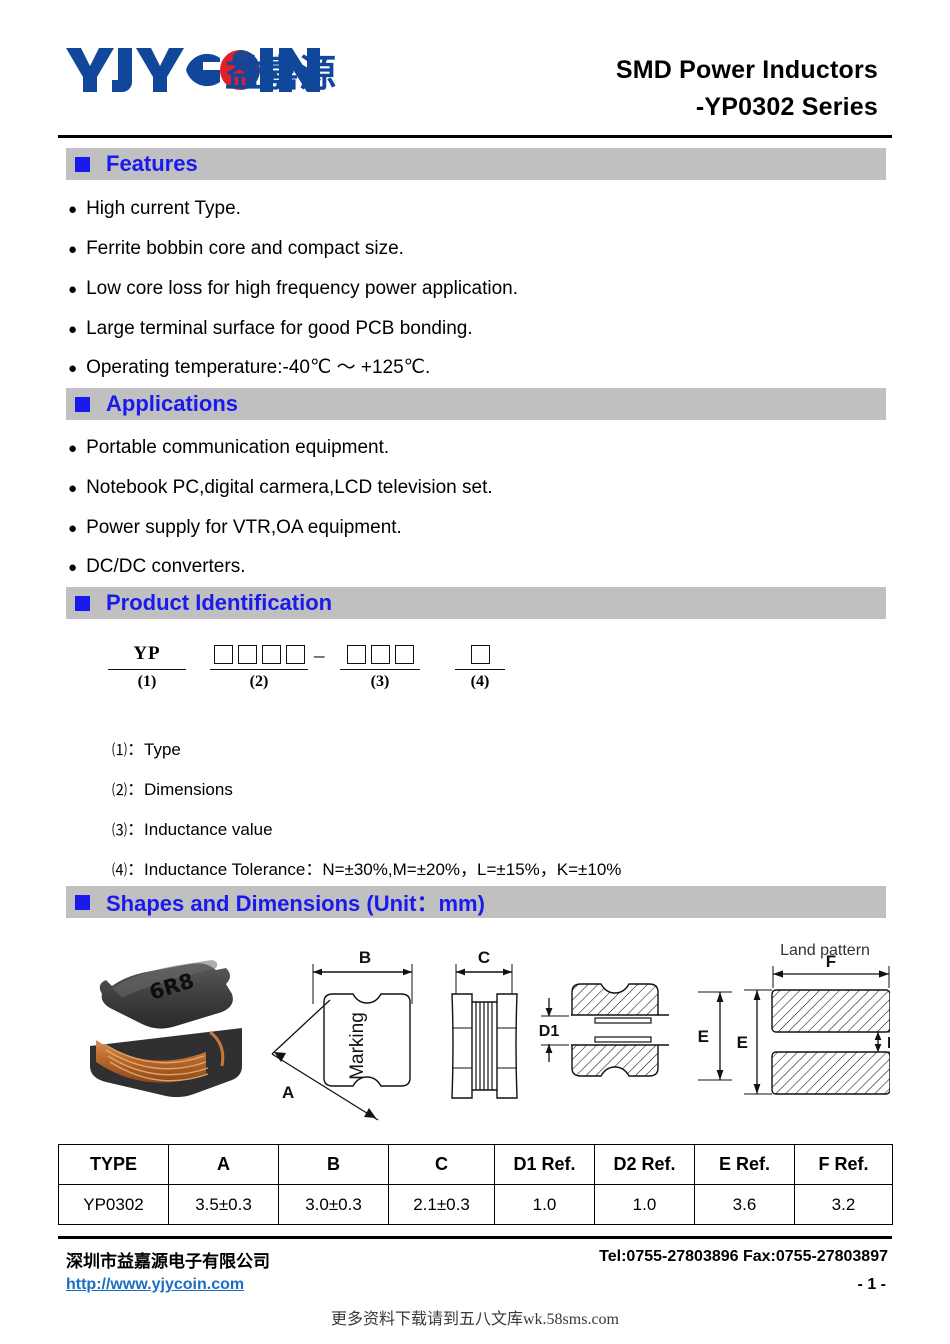 The image size is (950, 1344). I want to click on table-header-row: TYPE A B C D1 Ref. D2 Ref. E Ref. F Ref., so click(475, 1164).